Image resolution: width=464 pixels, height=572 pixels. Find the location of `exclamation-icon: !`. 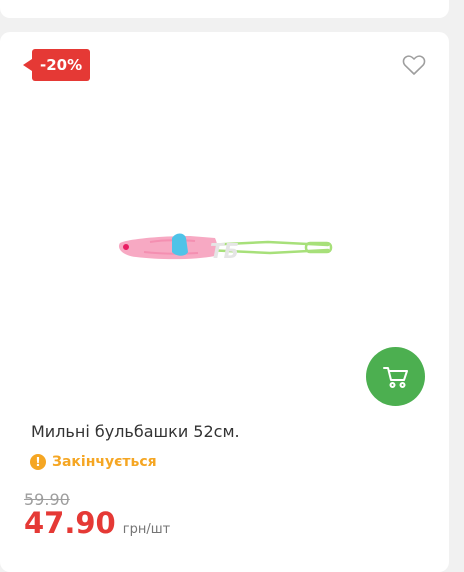

exclamation-icon: ! is located at coordinates (38, 462).